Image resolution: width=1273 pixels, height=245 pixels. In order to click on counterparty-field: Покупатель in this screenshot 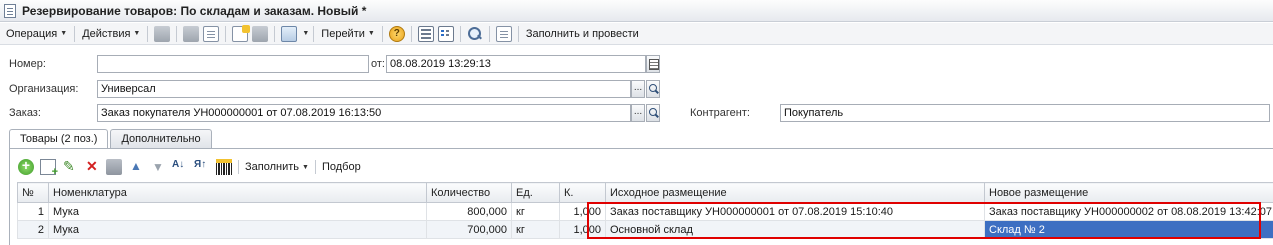, I will do `click(1025, 113)`.